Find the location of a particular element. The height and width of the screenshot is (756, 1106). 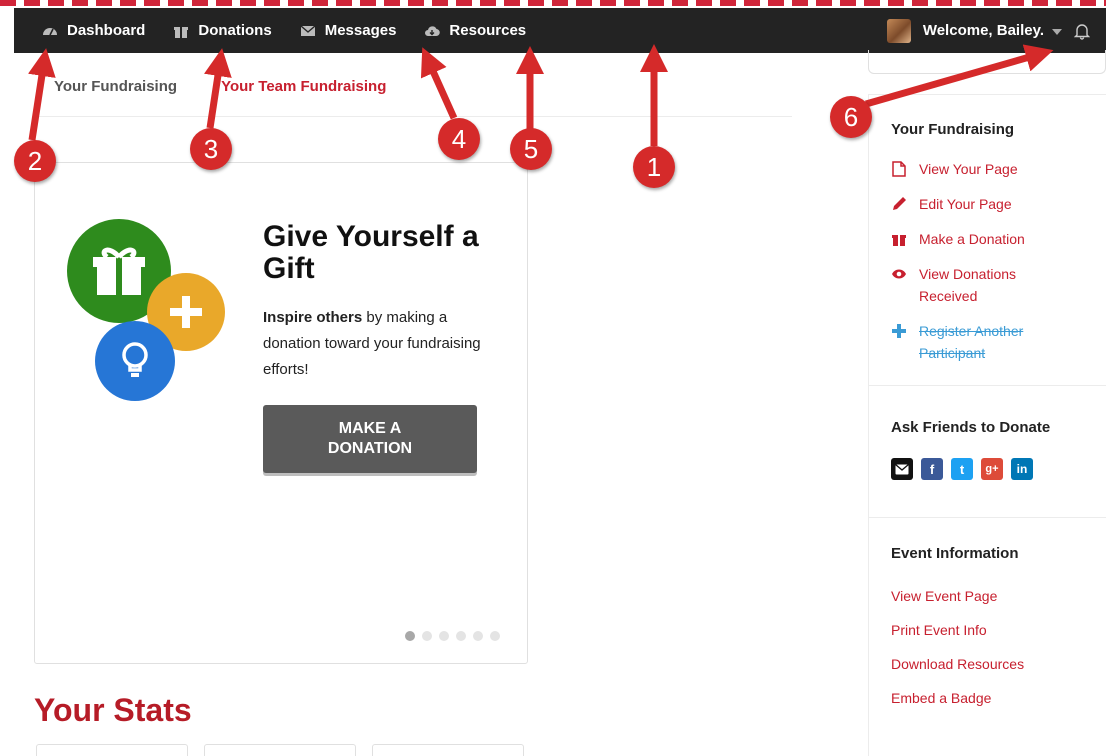

promo-title: Give Yourself a Gift is located at coordinates (371, 252).